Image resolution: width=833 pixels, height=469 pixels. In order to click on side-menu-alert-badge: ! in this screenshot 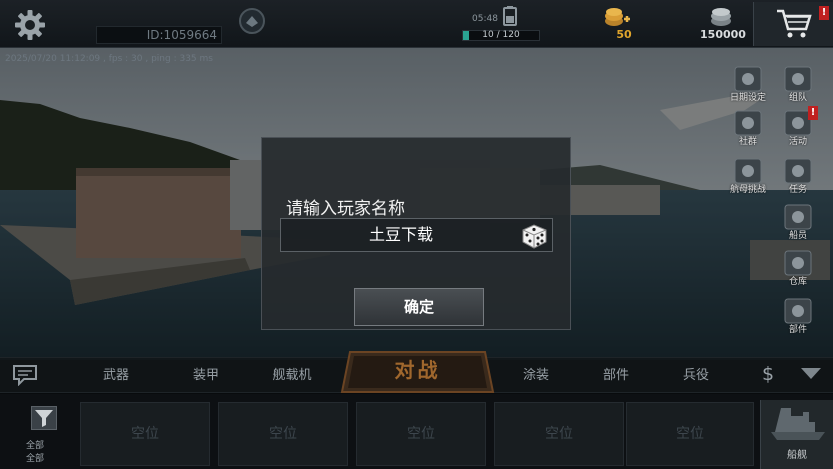, I will do `click(813, 113)`.